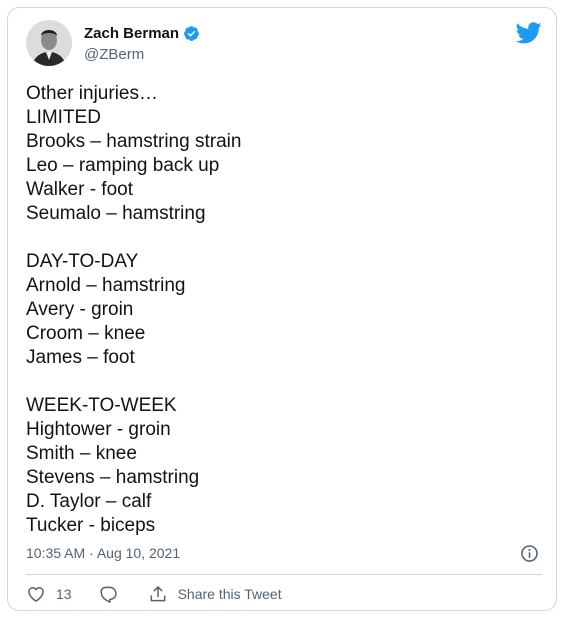 This screenshot has width=563, height=617. Describe the element at coordinates (101, 405) in the screenshot. I see `tweet-line: WEEK-TO-WEEK` at that location.